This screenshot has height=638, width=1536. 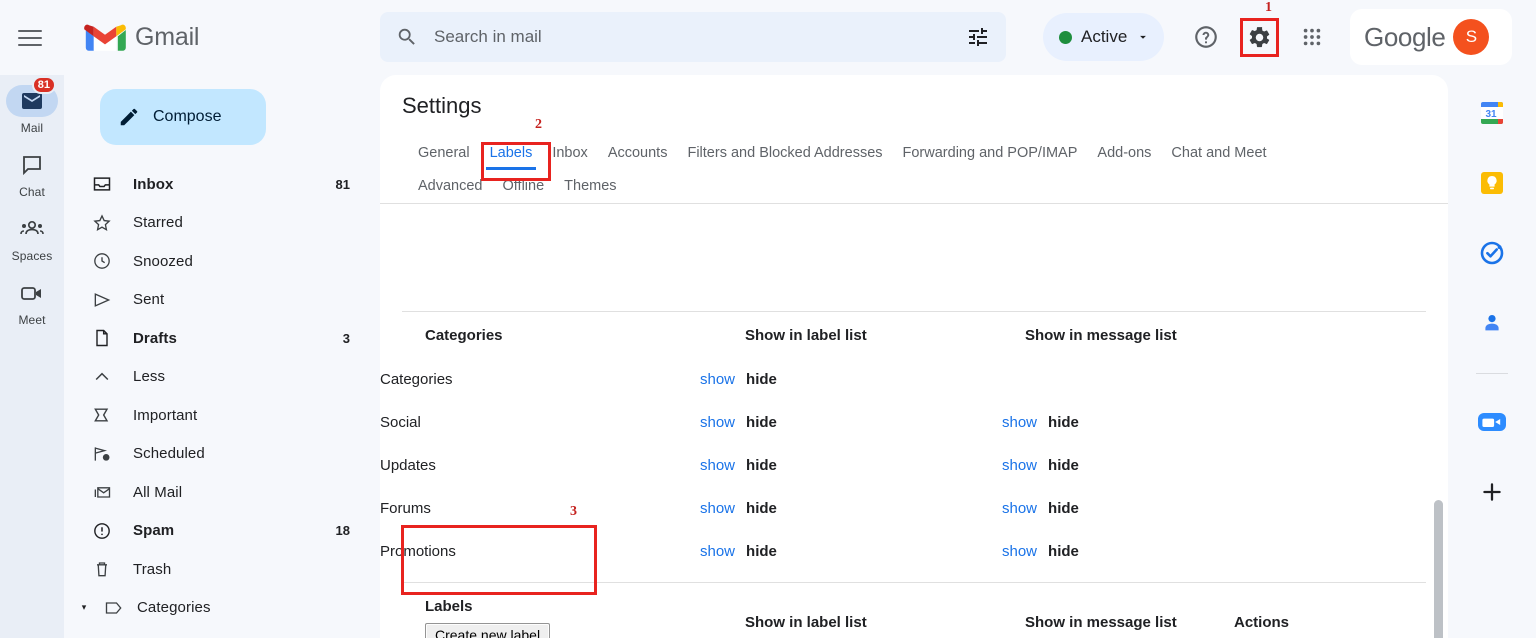 I want to click on avatar: S, so click(x=1471, y=37).